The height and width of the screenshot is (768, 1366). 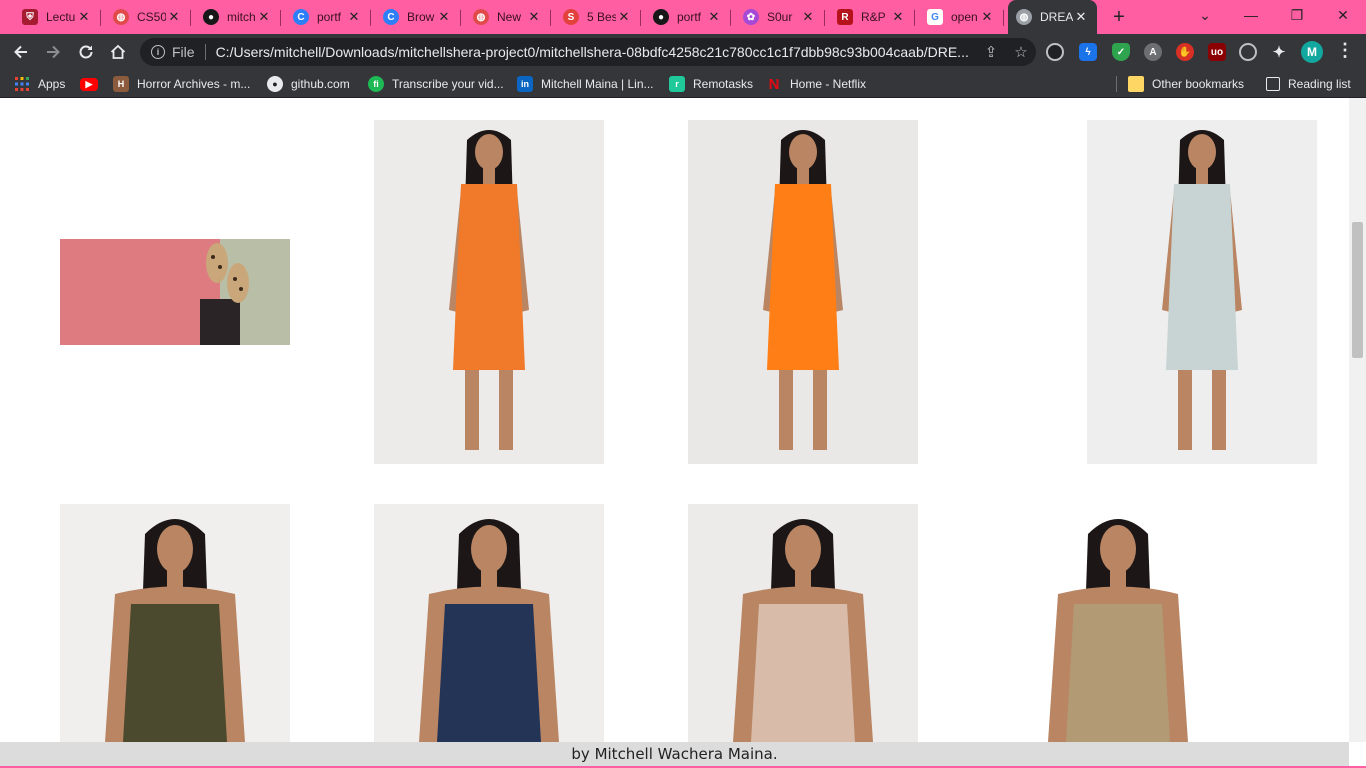 I want to click on browser-tab: ● portf ✕, so click(x=688, y=17).